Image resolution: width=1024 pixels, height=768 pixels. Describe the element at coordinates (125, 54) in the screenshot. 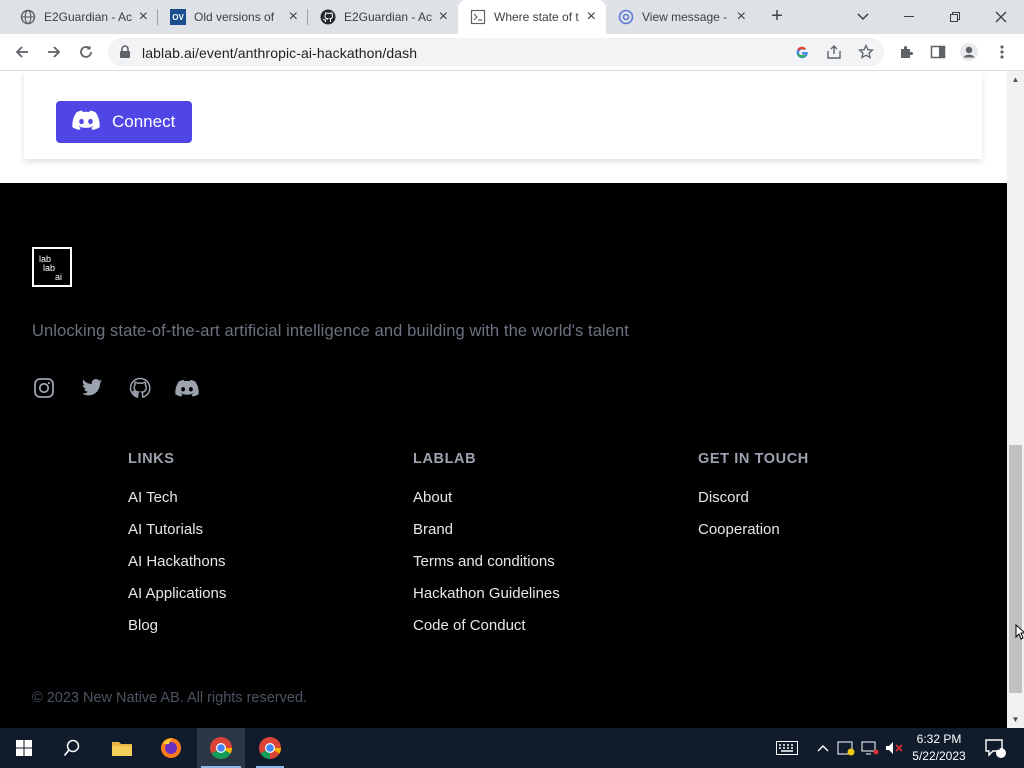

I see `lock-icon` at that location.